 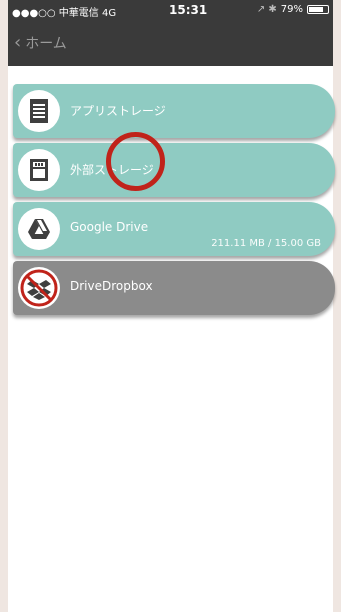 I want to click on carrier-text: ●●●○○ 中華電信 4G, so click(x=64, y=13).